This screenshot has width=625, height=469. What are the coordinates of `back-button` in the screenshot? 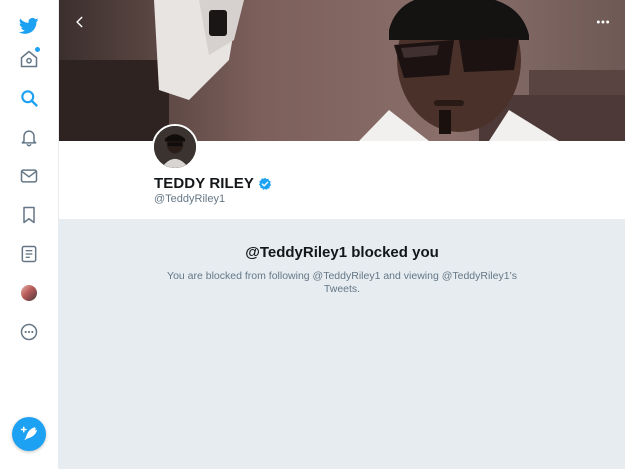 It's located at (80, 22).